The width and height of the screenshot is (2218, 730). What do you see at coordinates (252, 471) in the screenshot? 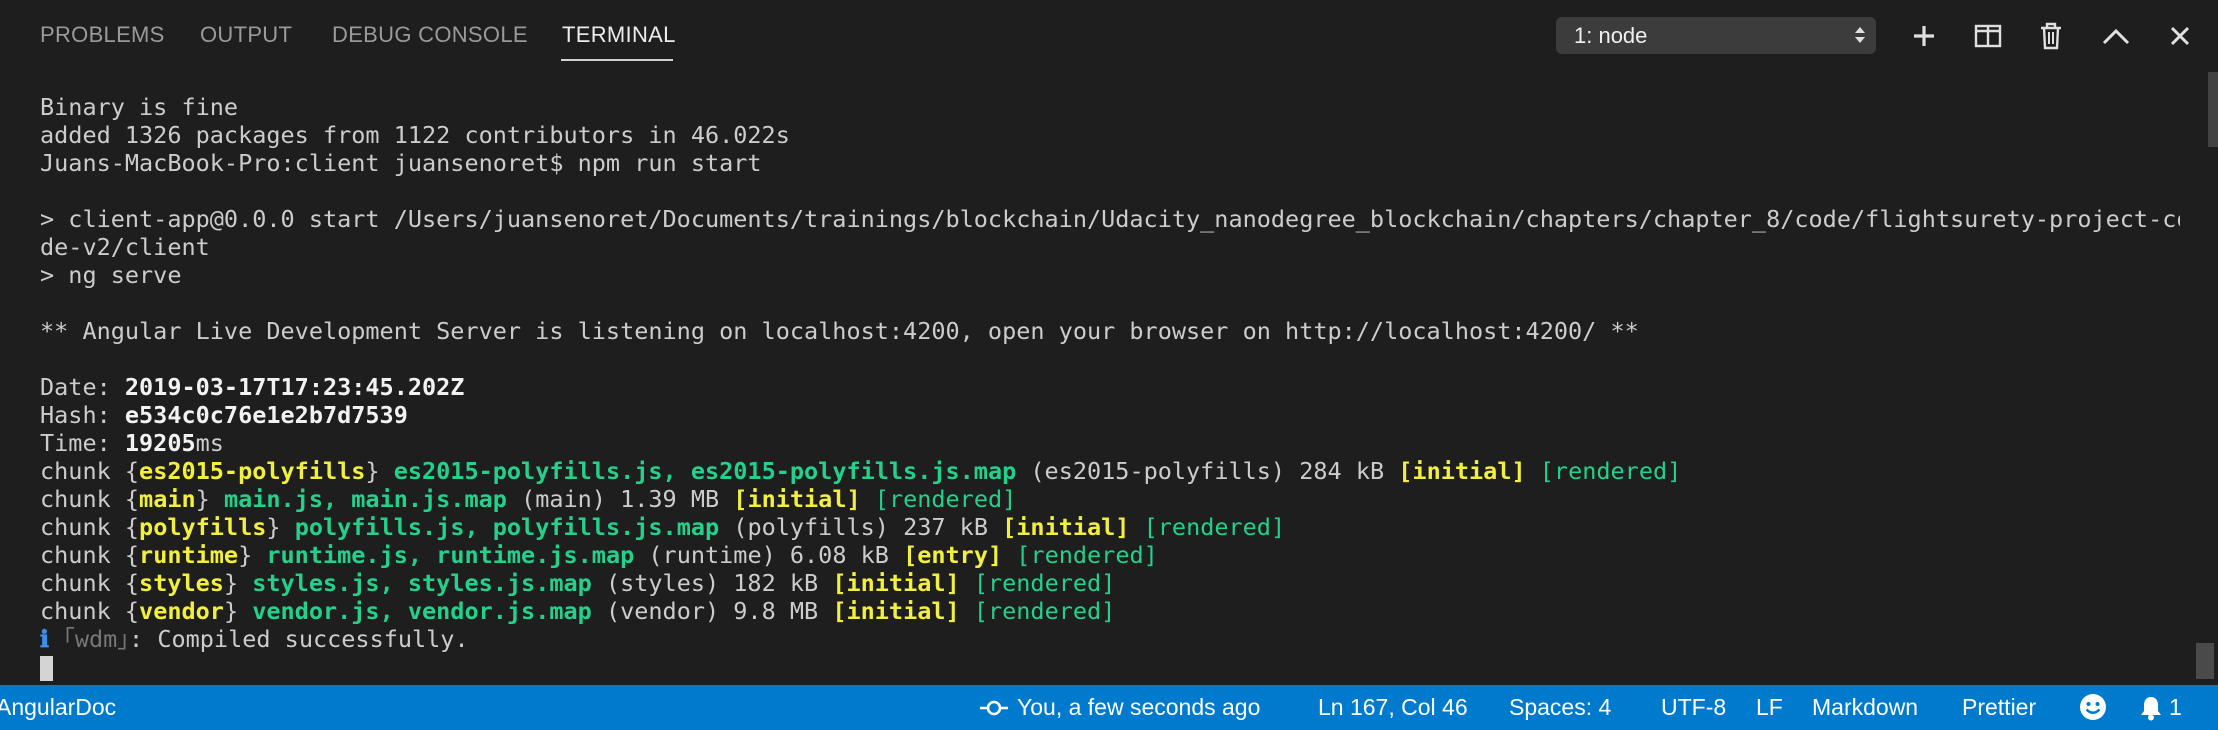
I see `chunk-name: es2015-polyfills` at bounding box center [252, 471].